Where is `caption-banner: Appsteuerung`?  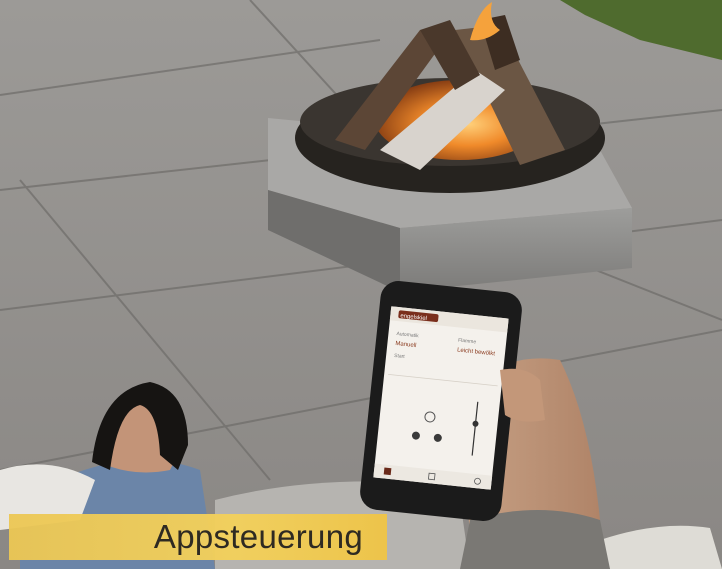
caption-banner: Appsteuerung is located at coordinates (198, 537).